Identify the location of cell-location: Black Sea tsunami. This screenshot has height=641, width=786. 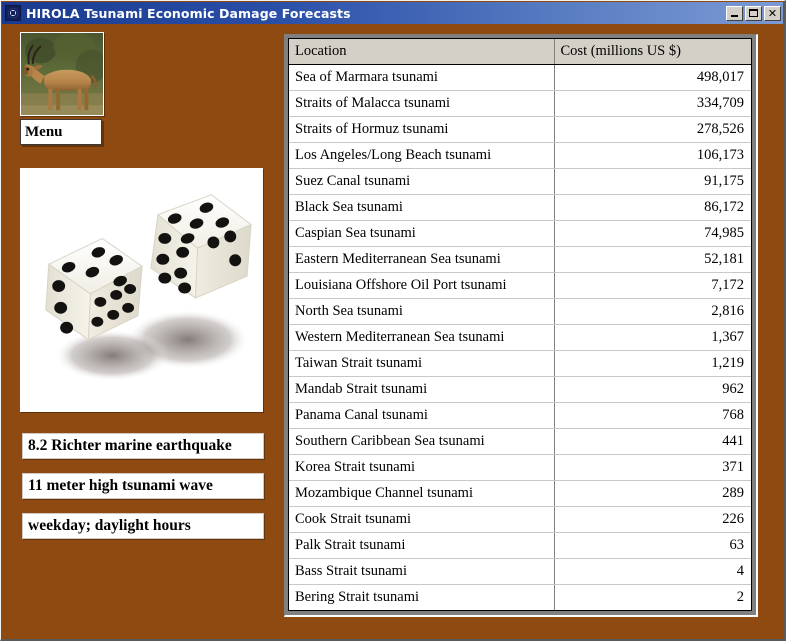
(422, 207).